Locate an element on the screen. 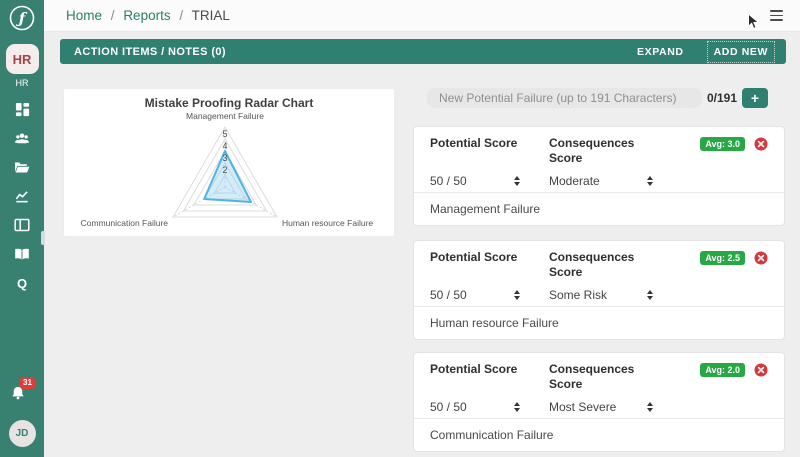 Image resolution: width=800 pixels, height=457 pixels. folder-icon is located at coordinates (22, 167).